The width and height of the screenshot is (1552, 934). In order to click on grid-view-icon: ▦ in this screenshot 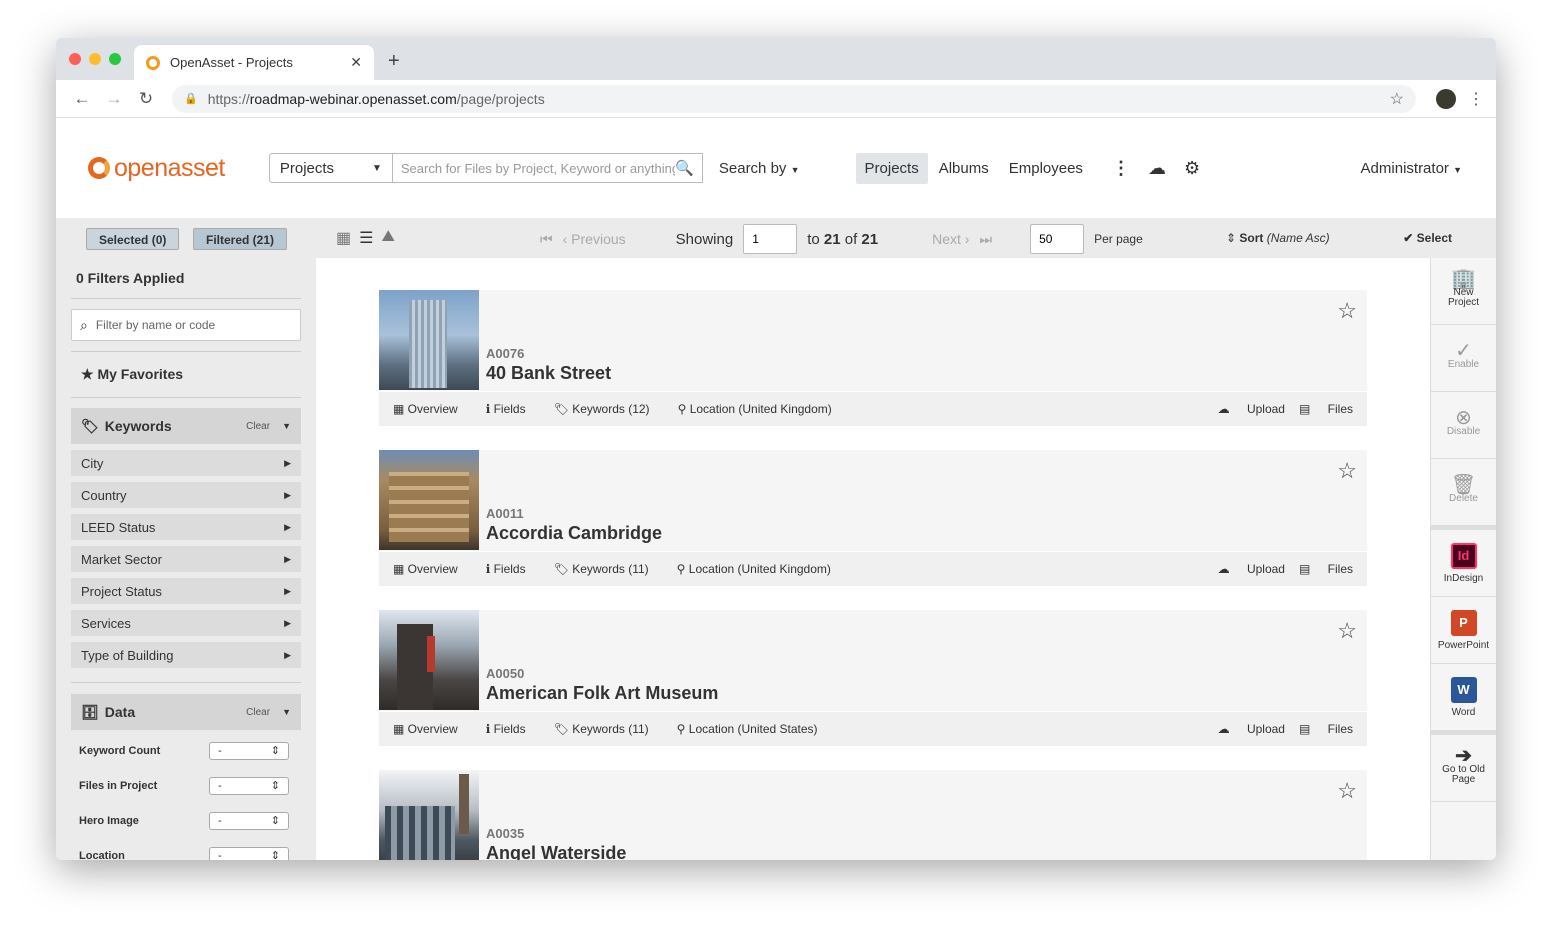, I will do `click(343, 238)`.